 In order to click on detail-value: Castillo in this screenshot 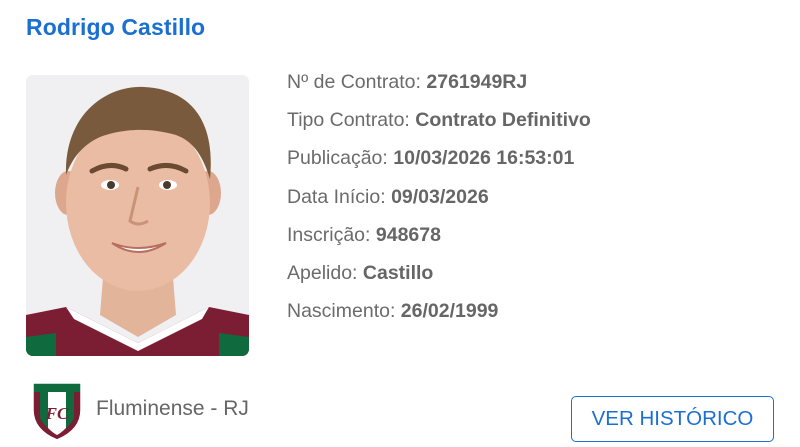, I will do `click(398, 272)`.